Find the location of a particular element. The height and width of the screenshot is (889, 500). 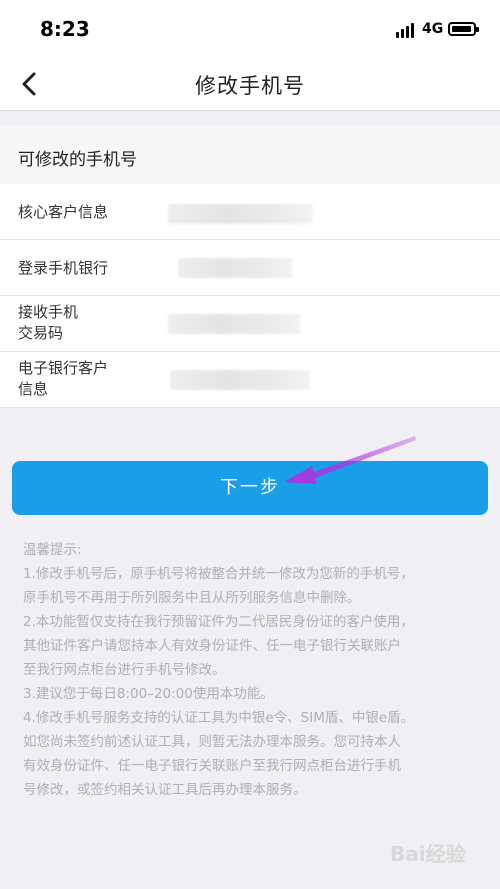

row-label-line: 交易码 is located at coordinates (41, 333).